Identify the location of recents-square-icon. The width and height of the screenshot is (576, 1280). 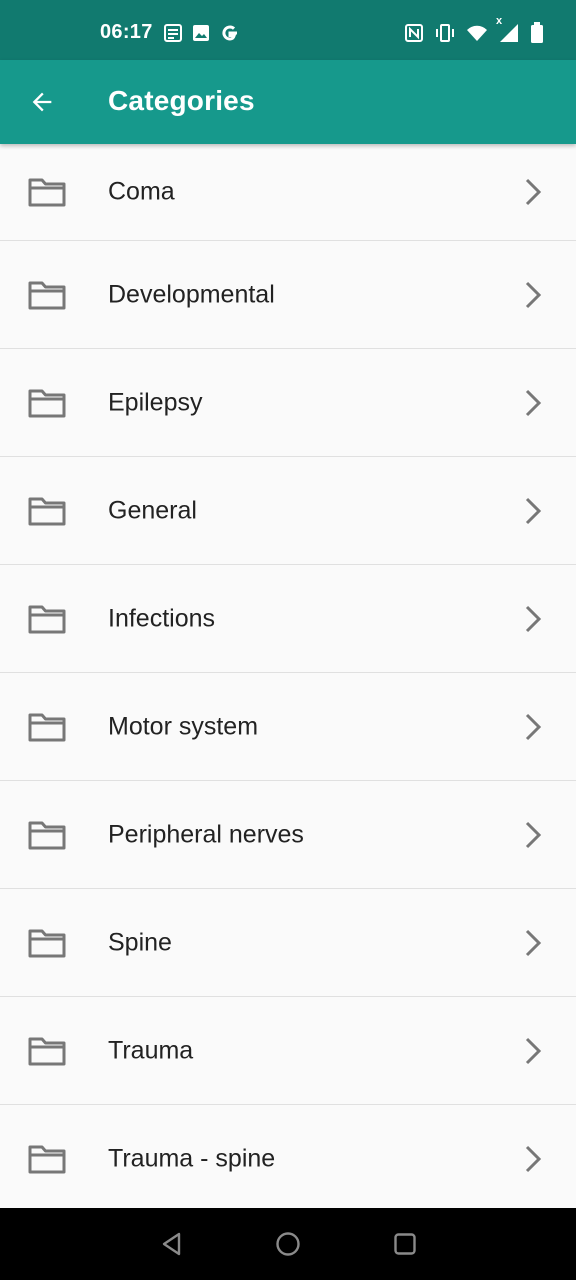
(405, 1244).